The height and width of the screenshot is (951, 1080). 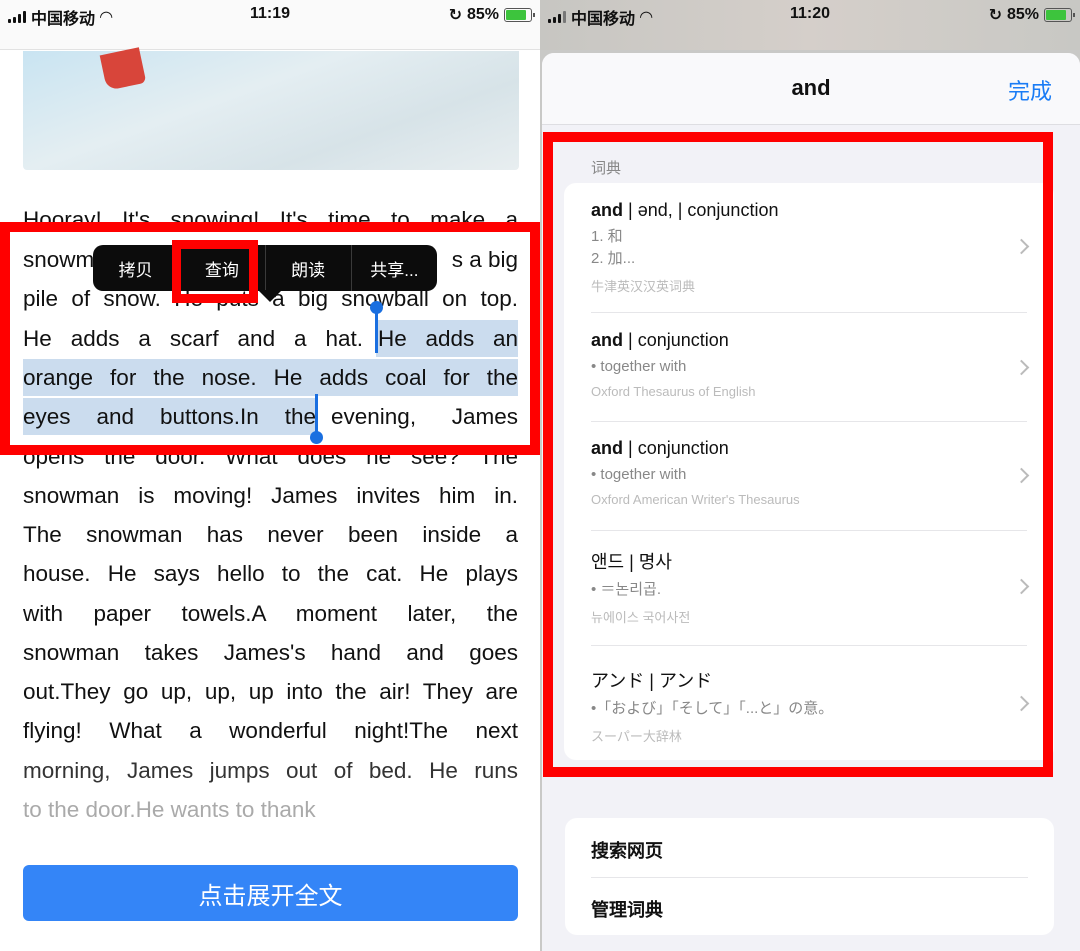 What do you see at coordinates (810, 25) in the screenshot?
I see `status-bar: 中国移动 ◠ 11:20 ↻ 85%` at bounding box center [810, 25].